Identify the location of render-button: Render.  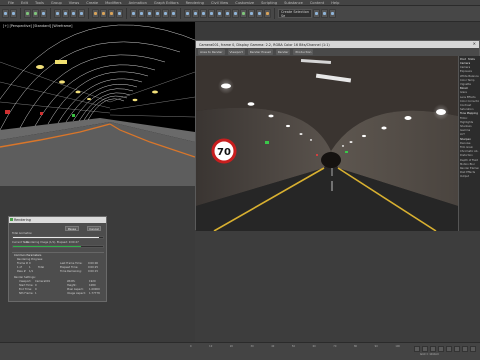
(283, 52).